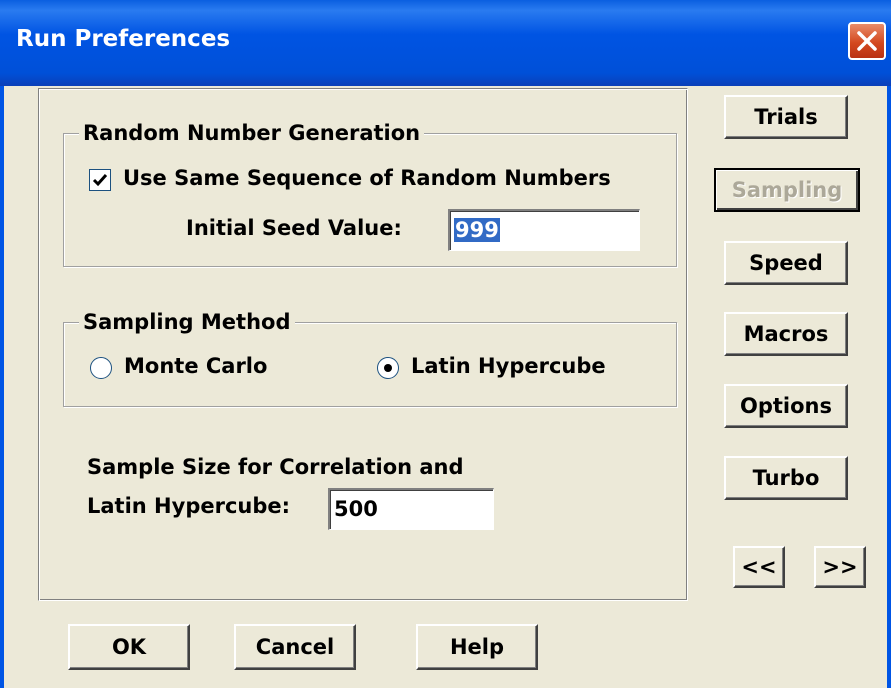 The height and width of the screenshot is (688, 891). I want to click on close-button, so click(867, 41).